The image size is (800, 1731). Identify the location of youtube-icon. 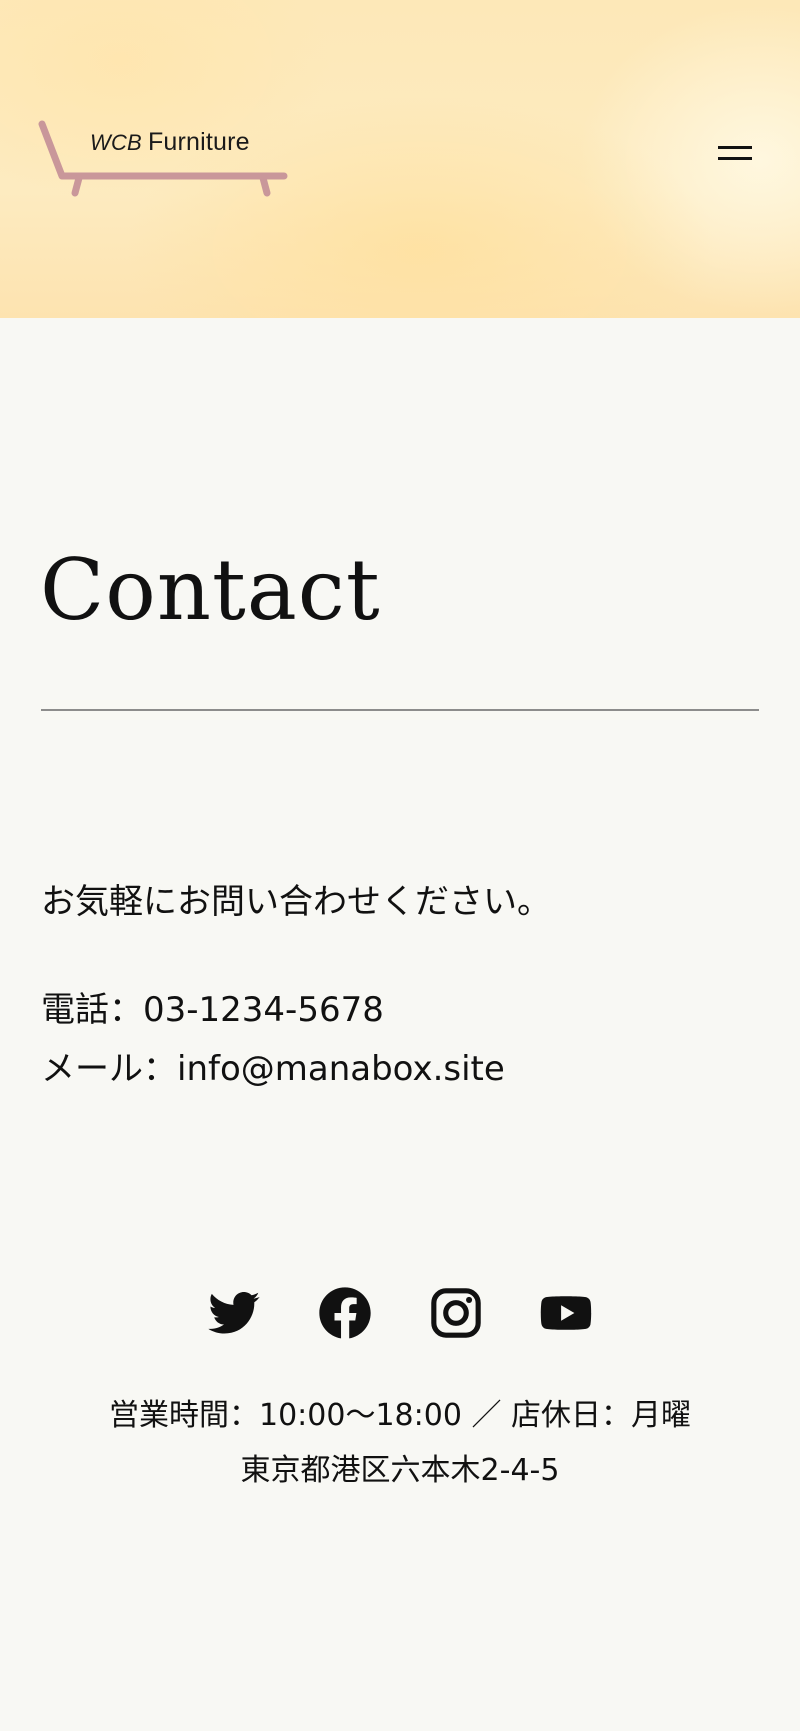
(566, 1313).